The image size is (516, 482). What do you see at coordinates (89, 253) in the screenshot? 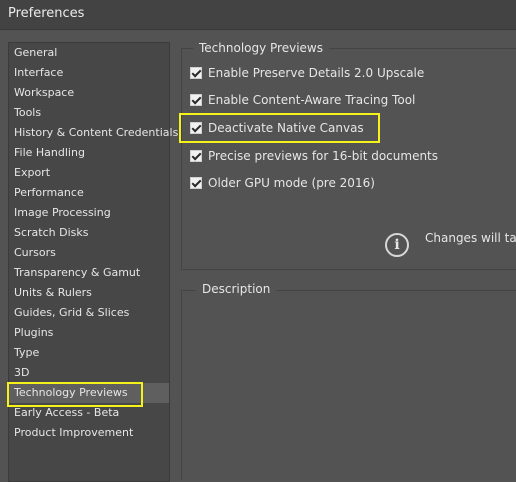
I see `sidebar-item-cursors: Cursors` at bounding box center [89, 253].